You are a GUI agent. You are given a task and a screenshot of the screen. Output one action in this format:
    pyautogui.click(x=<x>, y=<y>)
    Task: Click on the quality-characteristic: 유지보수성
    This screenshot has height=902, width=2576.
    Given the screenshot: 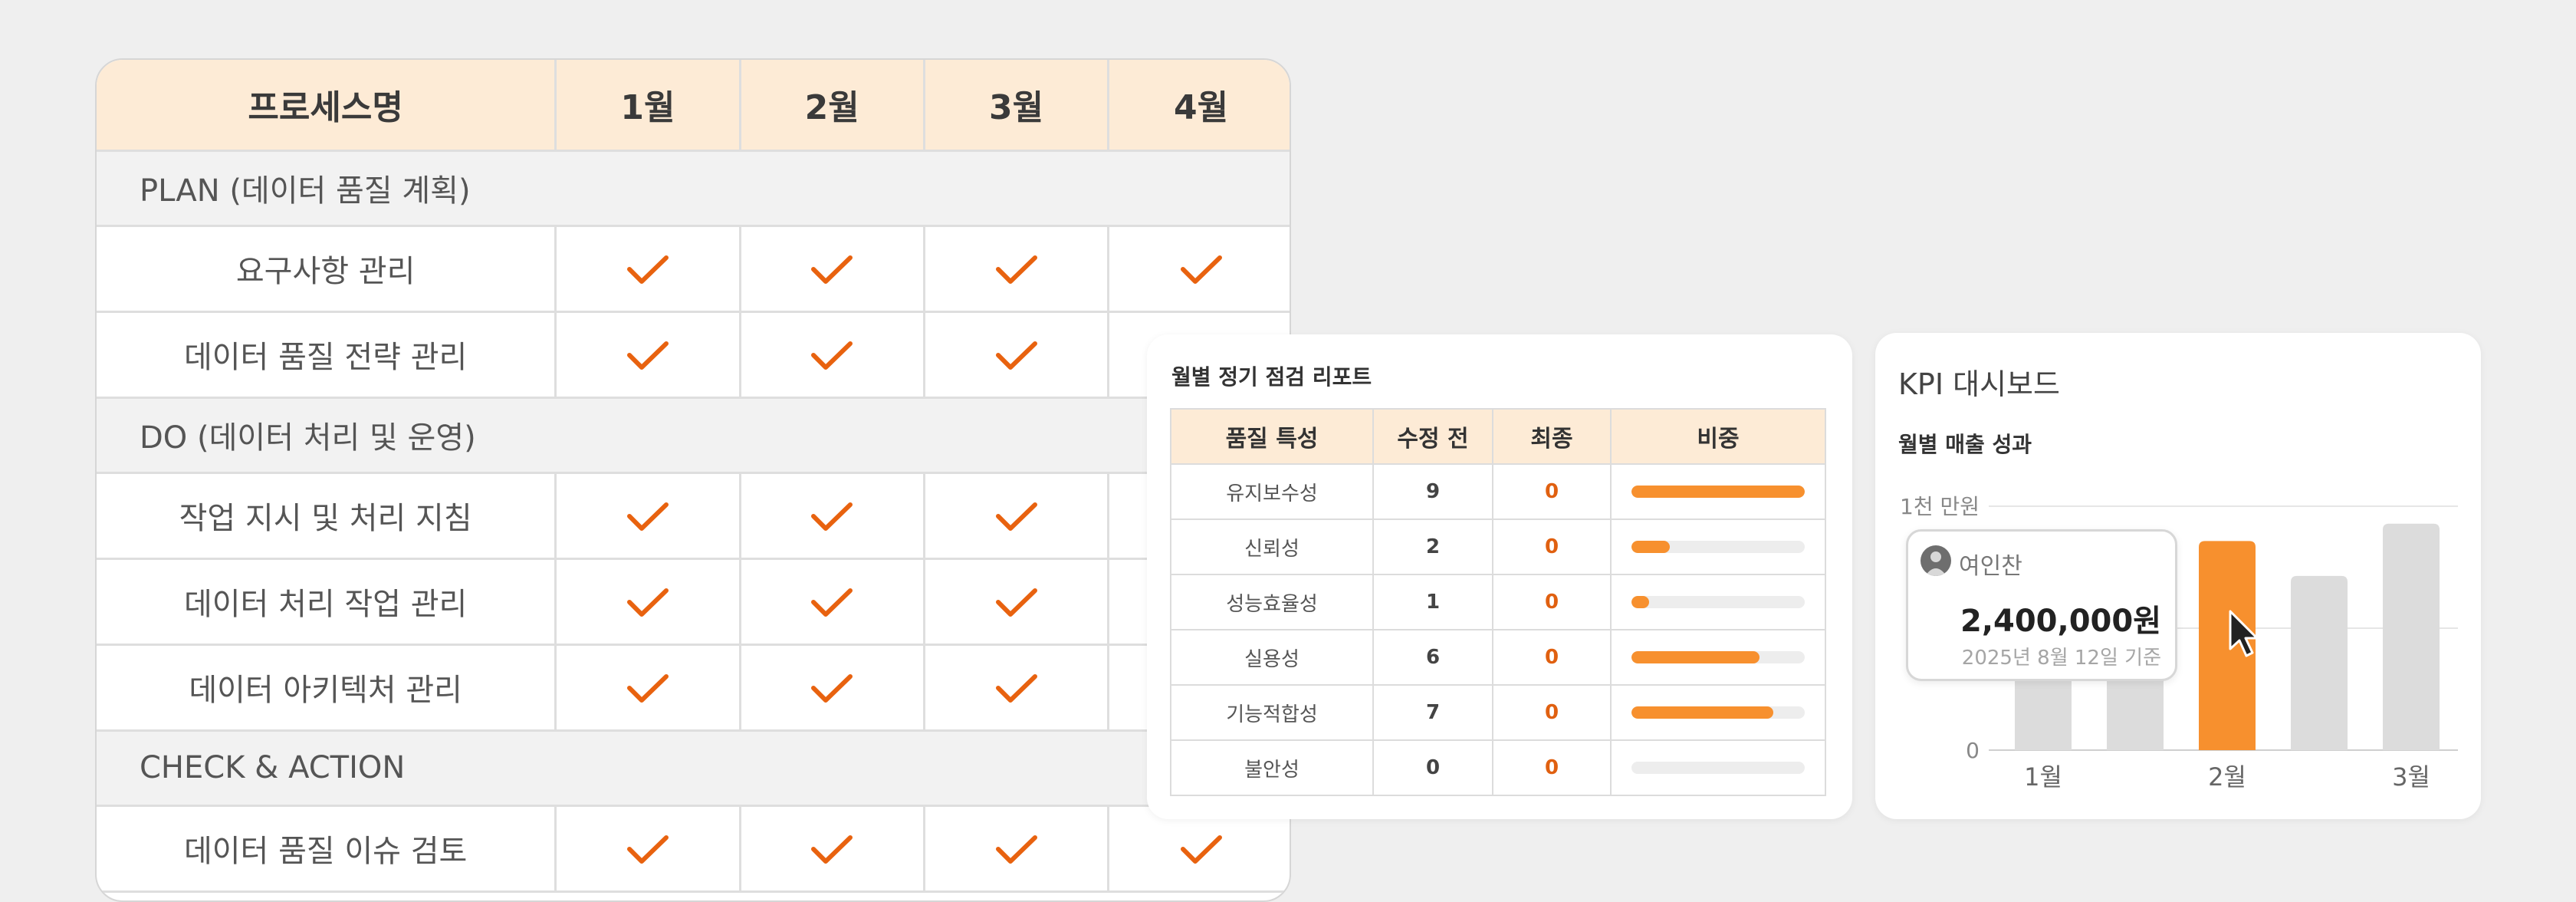 What is the action you would take?
    pyautogui.click(x=1272, y=491)
    